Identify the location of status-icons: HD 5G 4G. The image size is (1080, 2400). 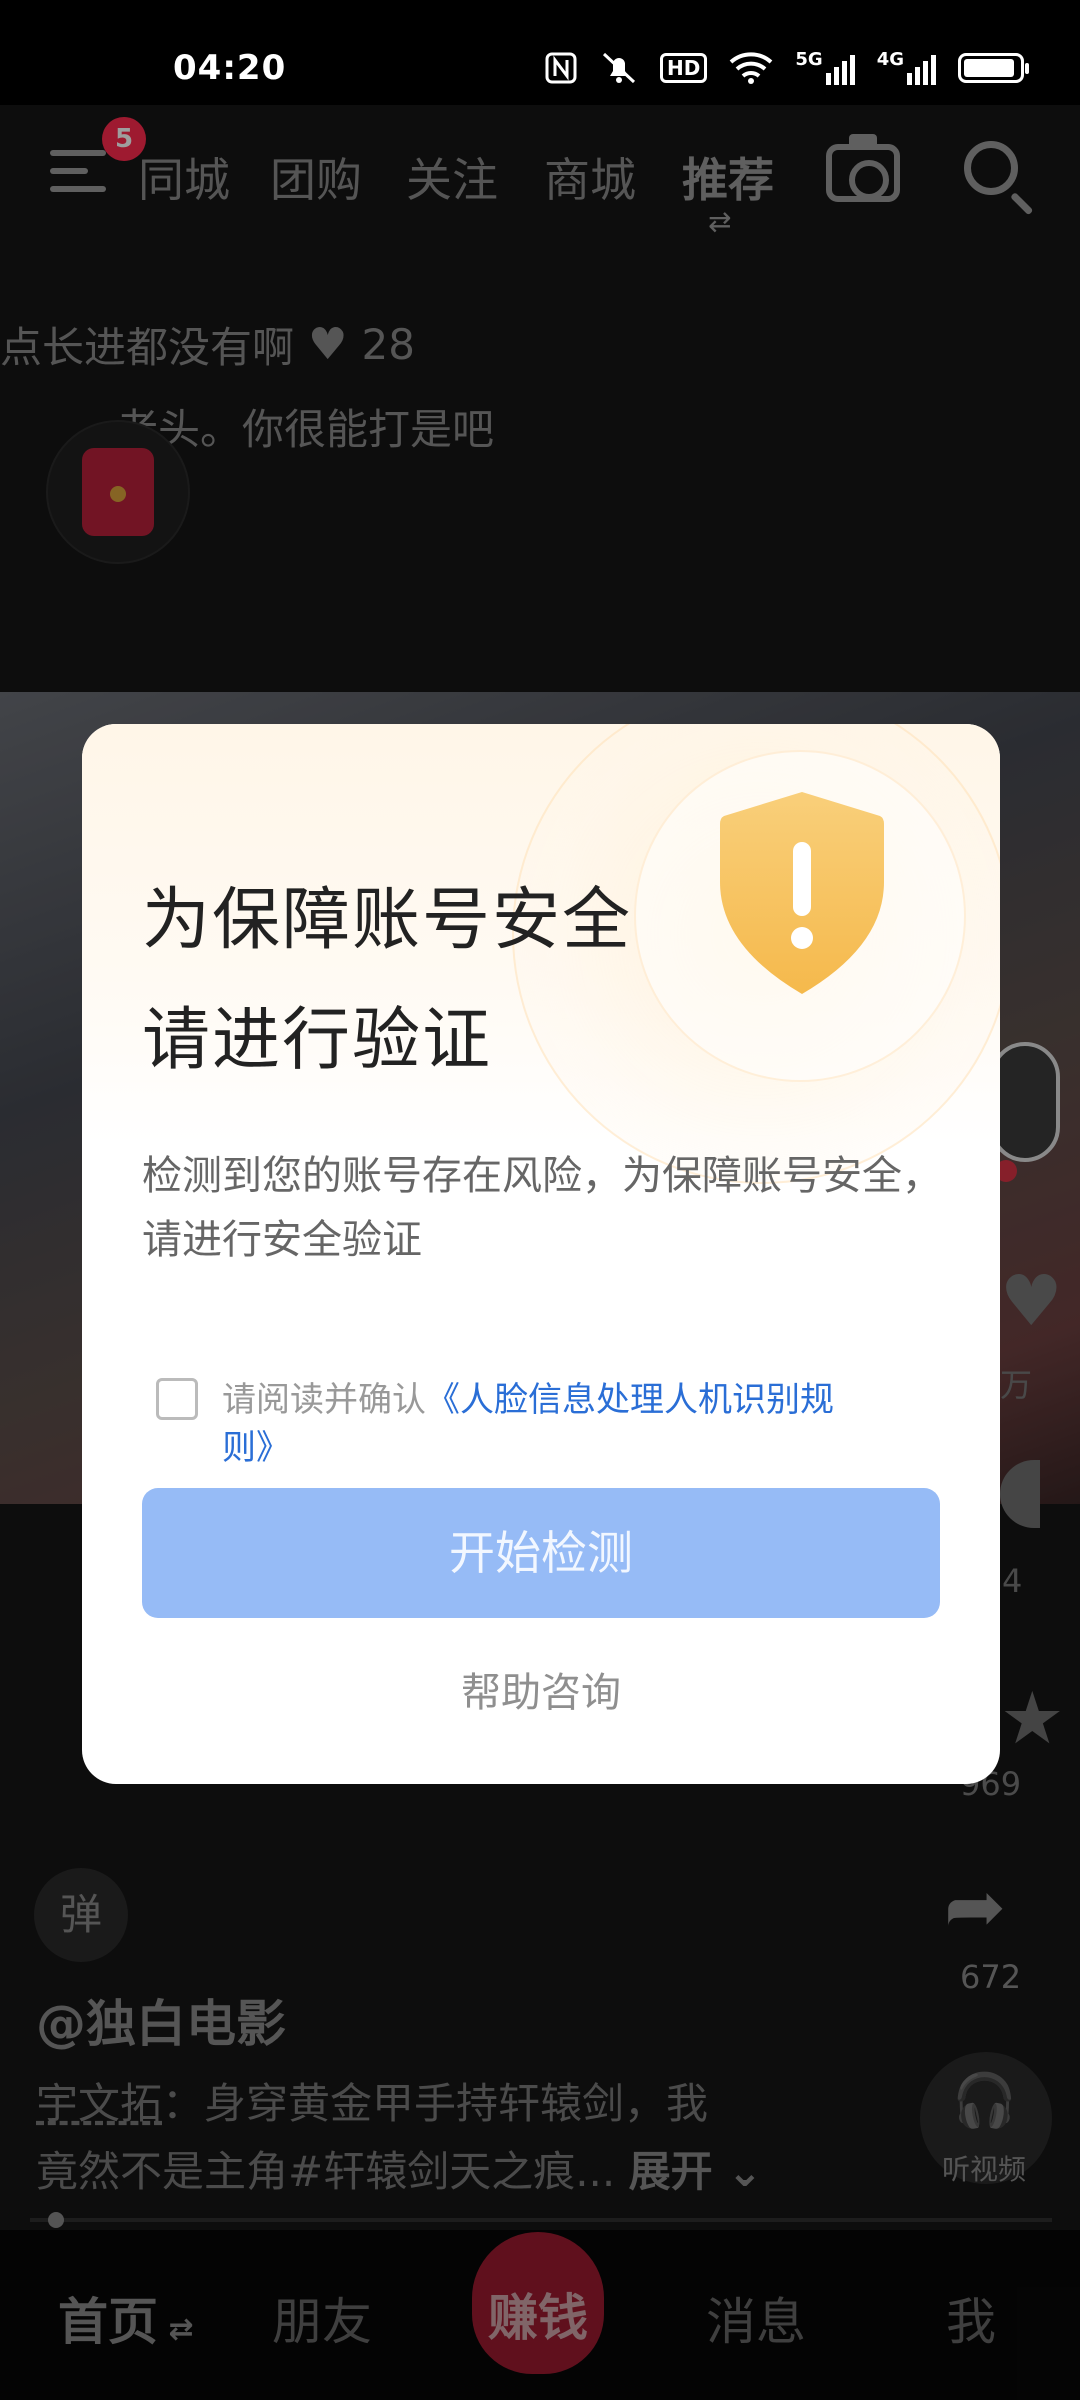
(786, 68).